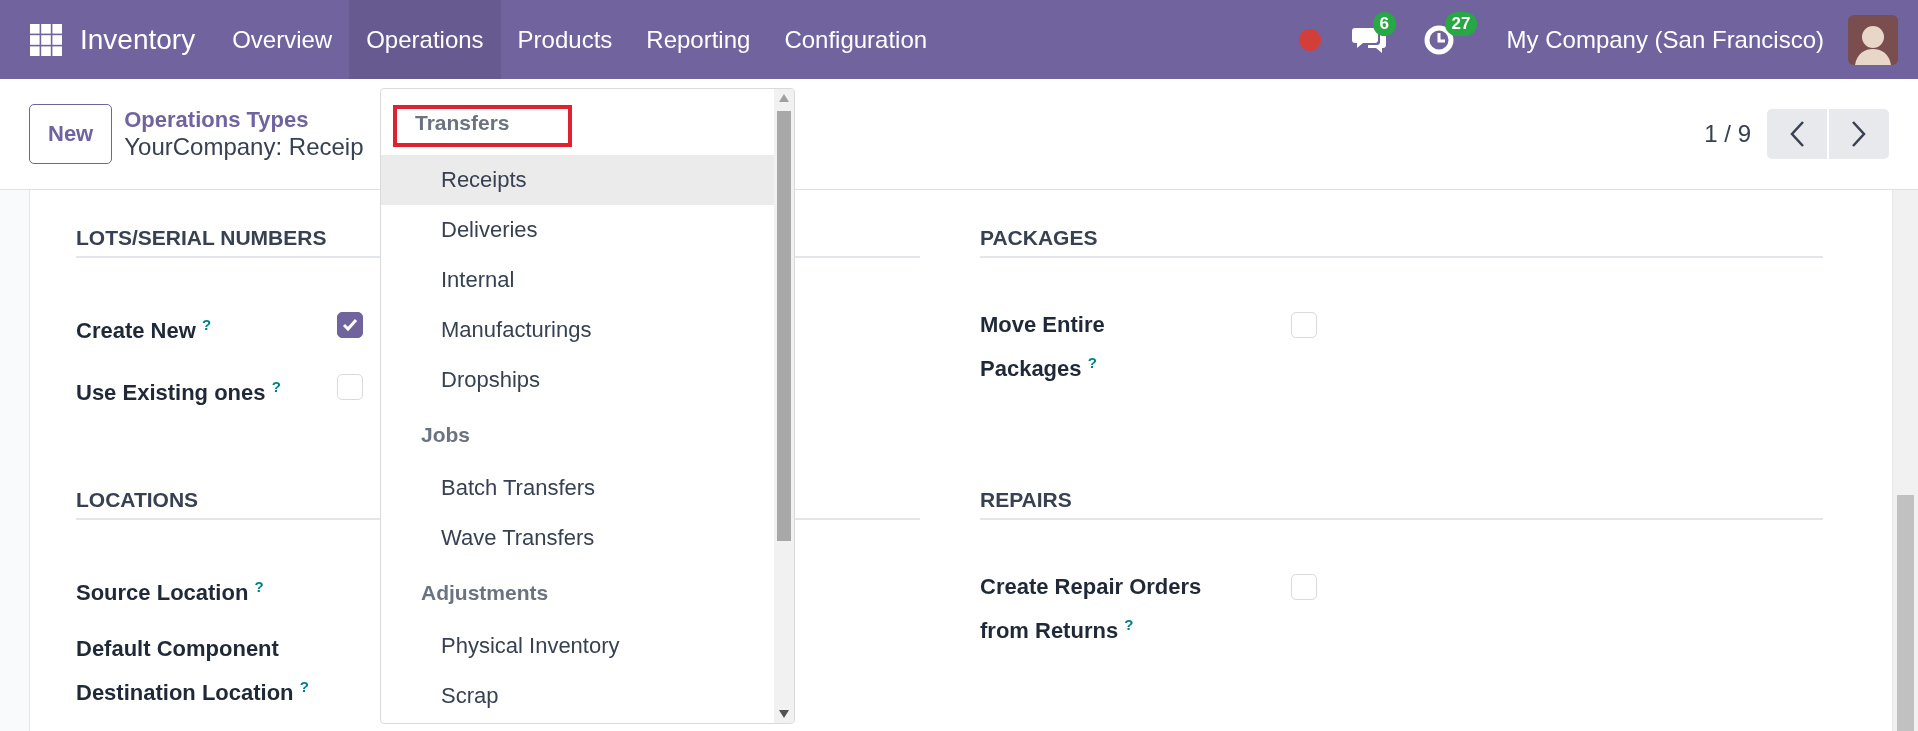 The image size is (1918, 731). What do you see at coordinates (578, 696) in the screenshot?
I see `dropdown-item: Scrap` at bounding box center [578, 696].